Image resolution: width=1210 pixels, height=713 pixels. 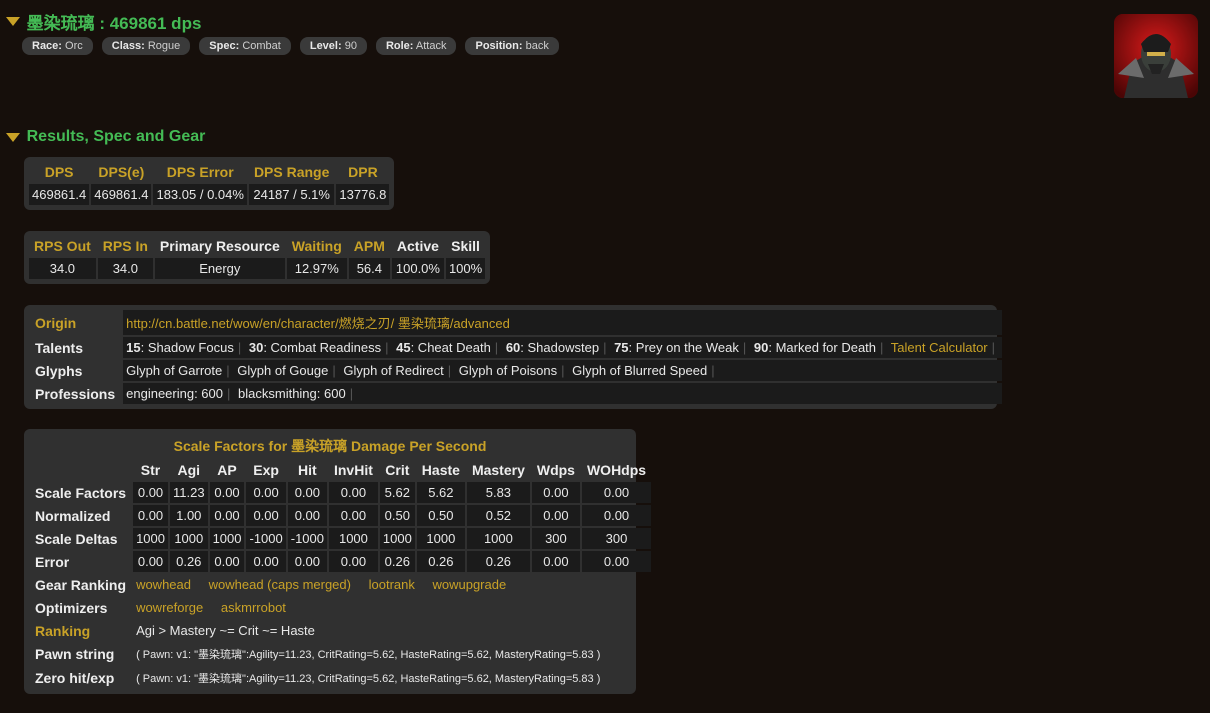 What do you see at coordinates (116, 136) in the screenshot?
I see `section-title: Results, Spec and Gear` at bounding box center [116, 136].